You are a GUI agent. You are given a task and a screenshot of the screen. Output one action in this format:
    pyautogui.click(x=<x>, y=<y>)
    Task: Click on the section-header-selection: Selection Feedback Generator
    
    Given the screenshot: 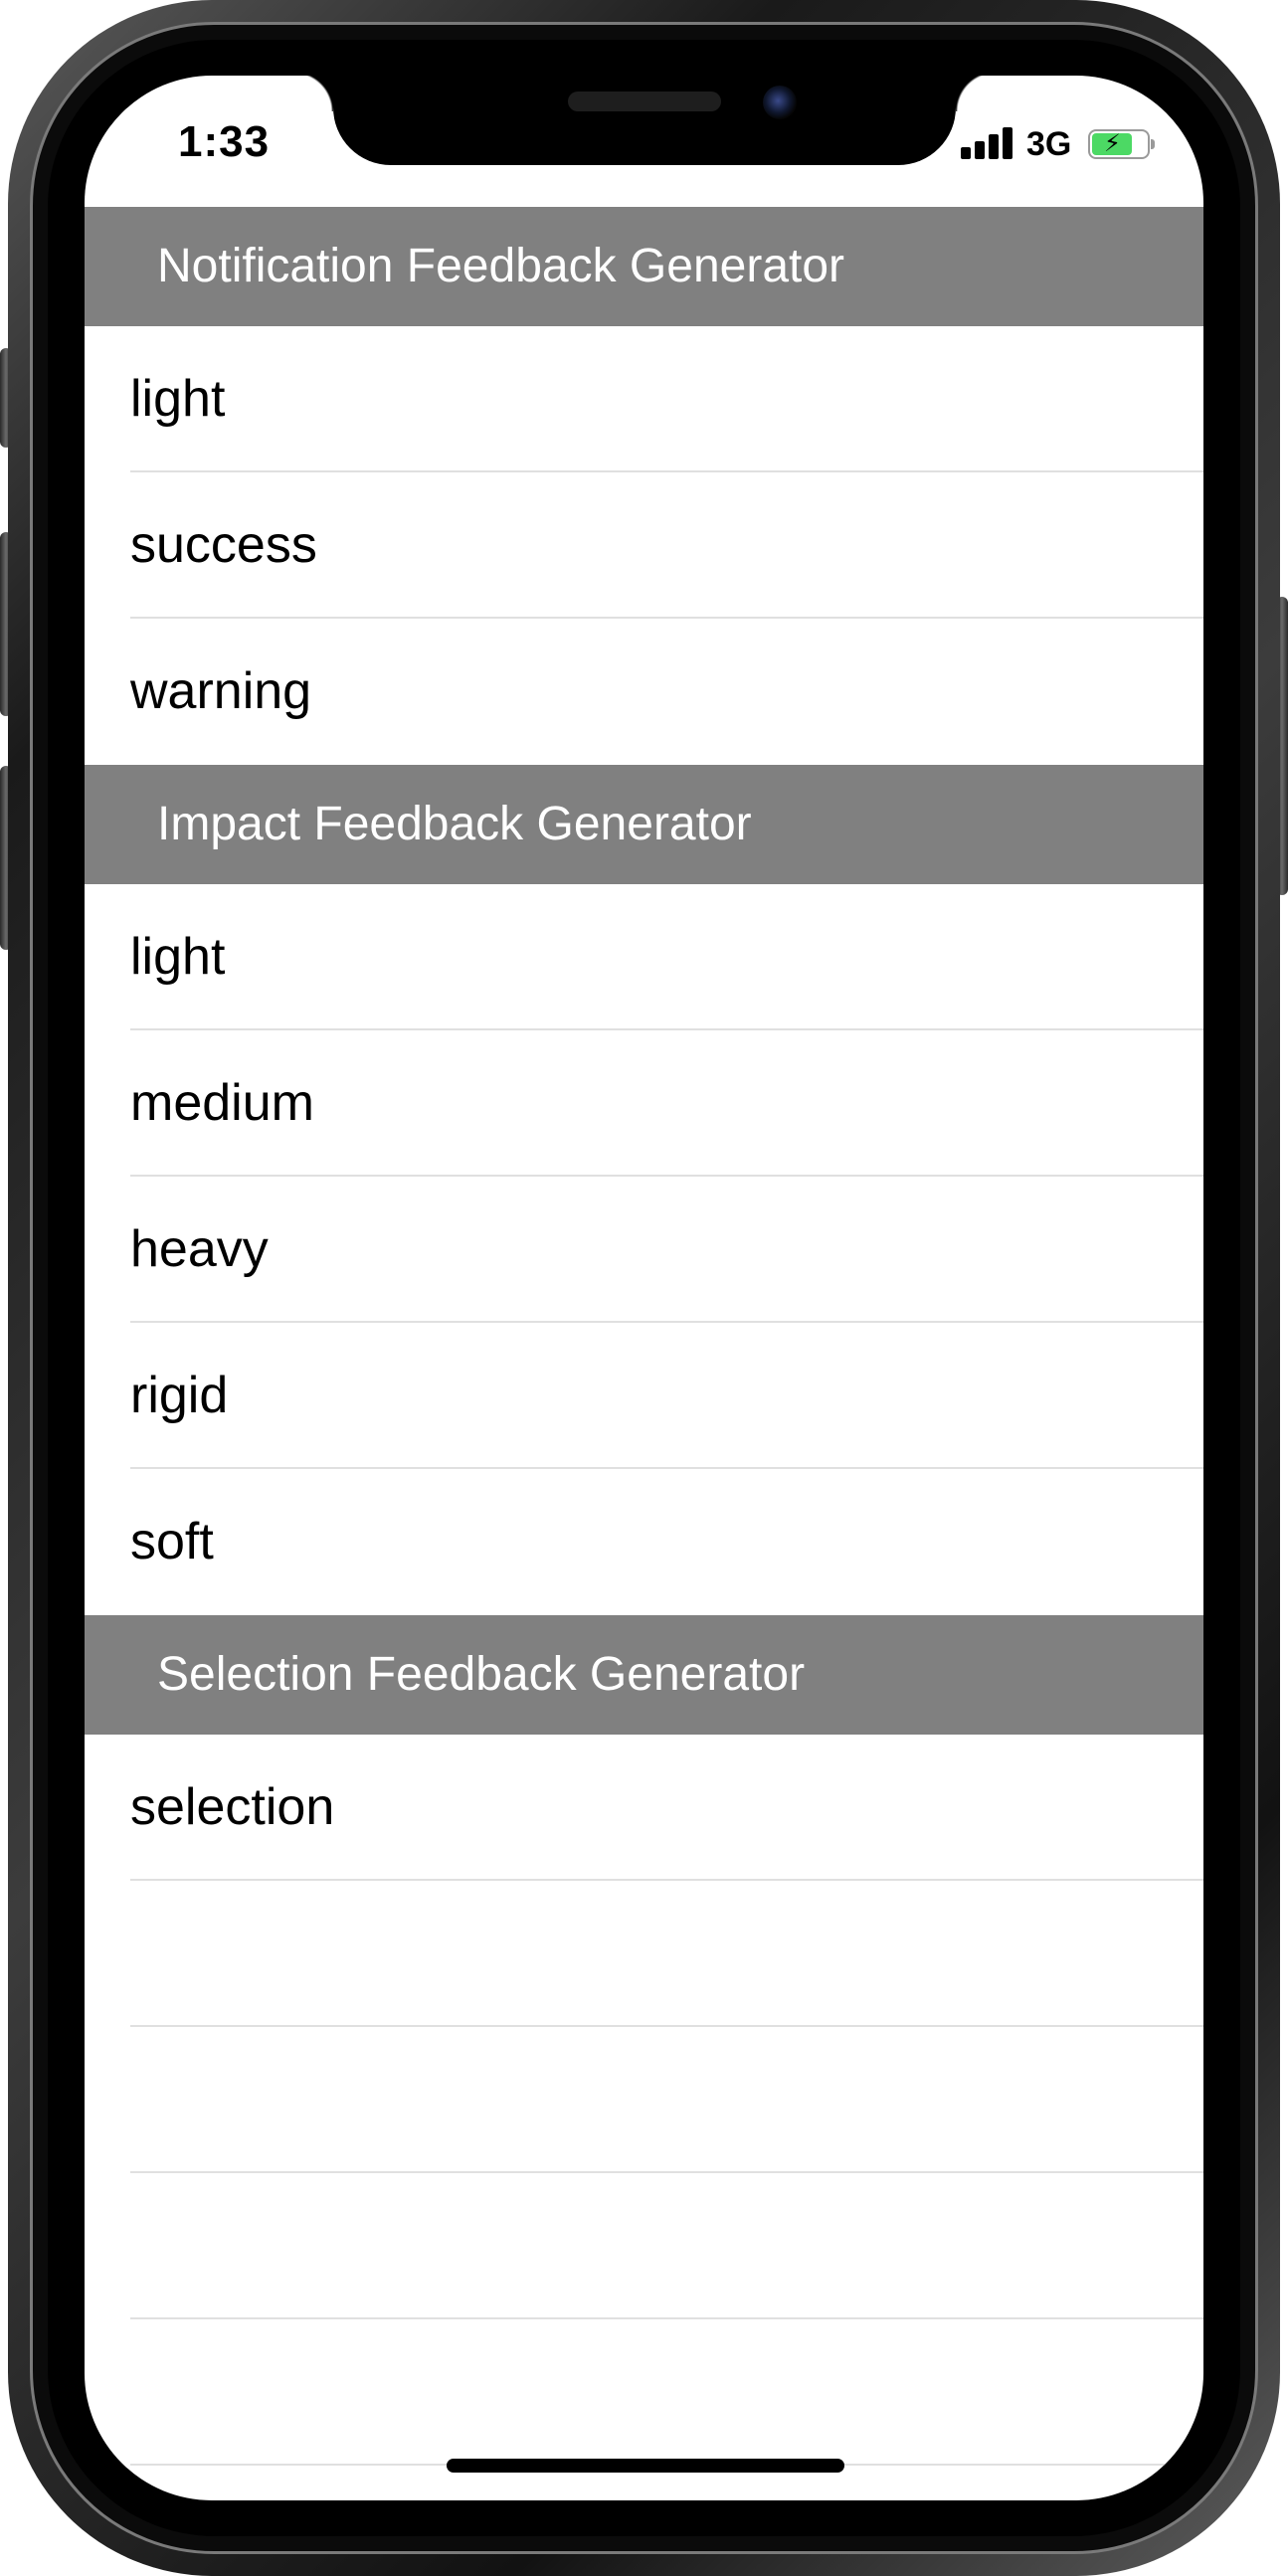 What is the action you would take?
    pyautogui.click(x=644, y=1675)
    